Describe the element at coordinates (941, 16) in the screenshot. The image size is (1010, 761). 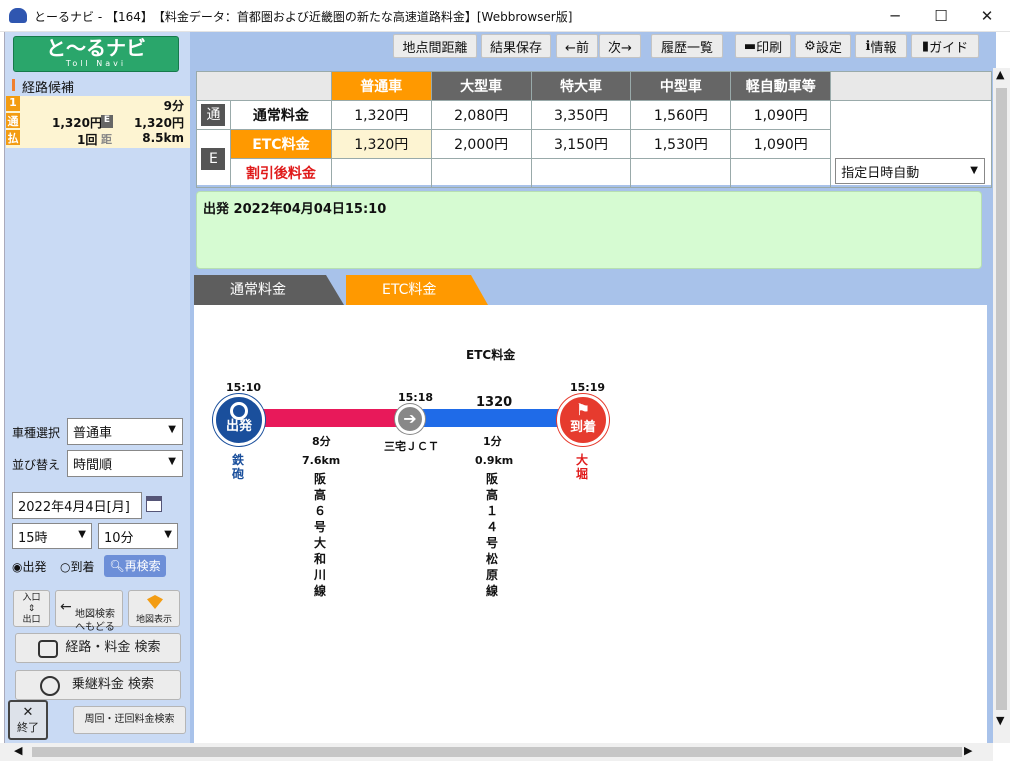
I see `maximize-button: ☐` at that location.